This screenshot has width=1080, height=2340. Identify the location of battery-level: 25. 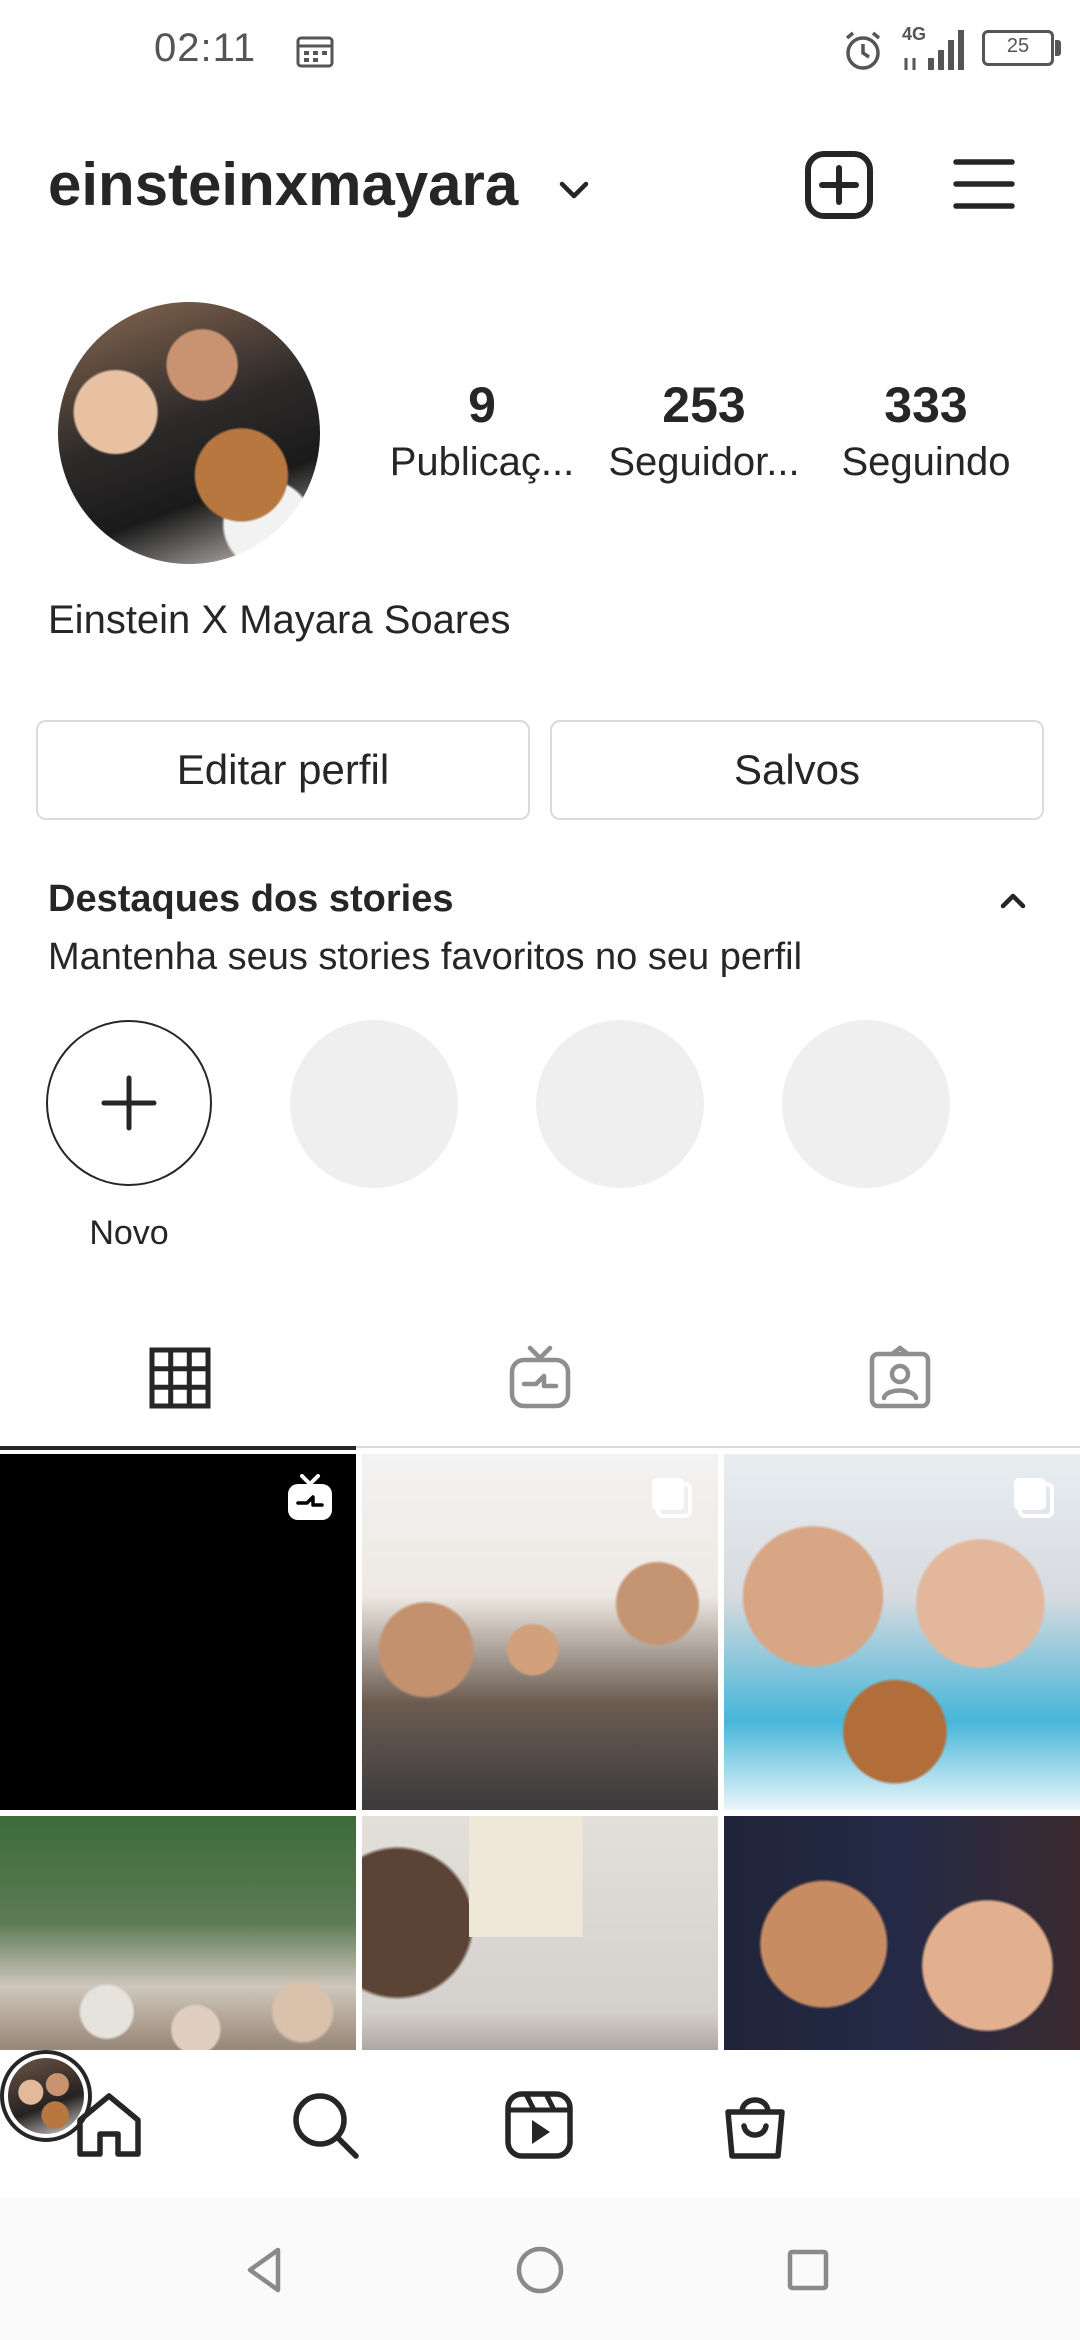
(1018, 46).